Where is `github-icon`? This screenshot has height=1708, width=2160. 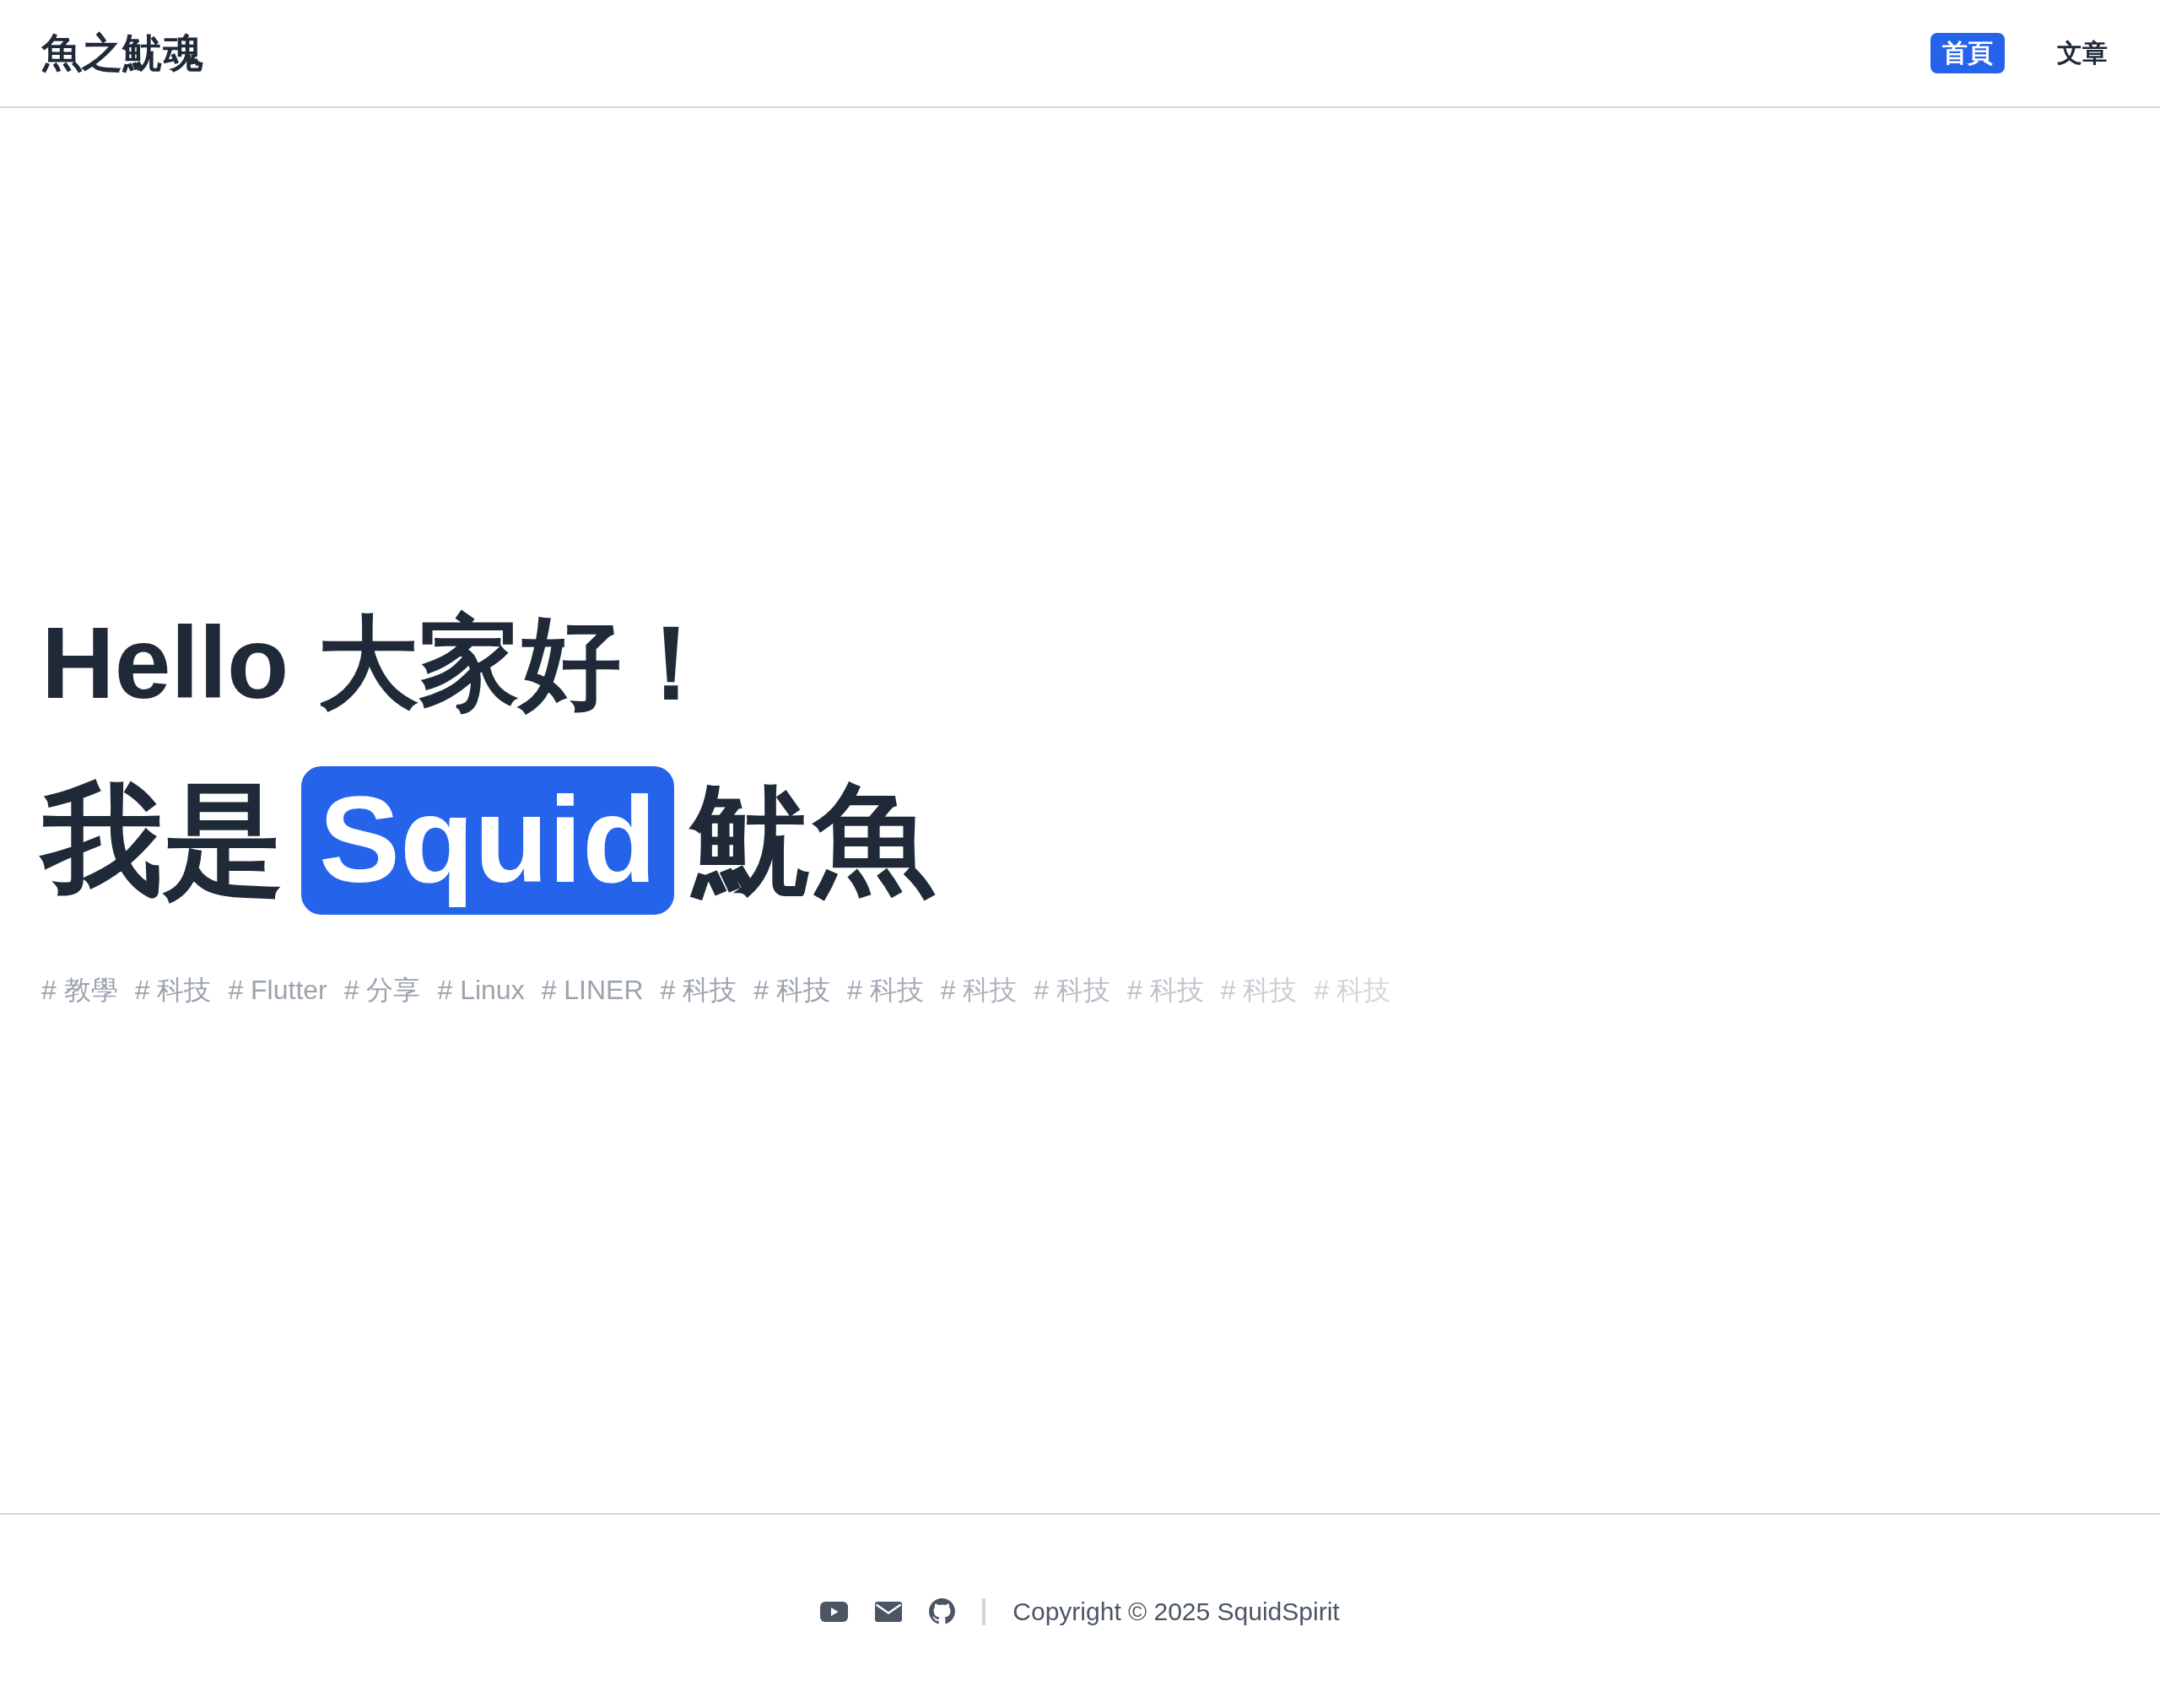 github-icon is located at coordinates (942, 1611).